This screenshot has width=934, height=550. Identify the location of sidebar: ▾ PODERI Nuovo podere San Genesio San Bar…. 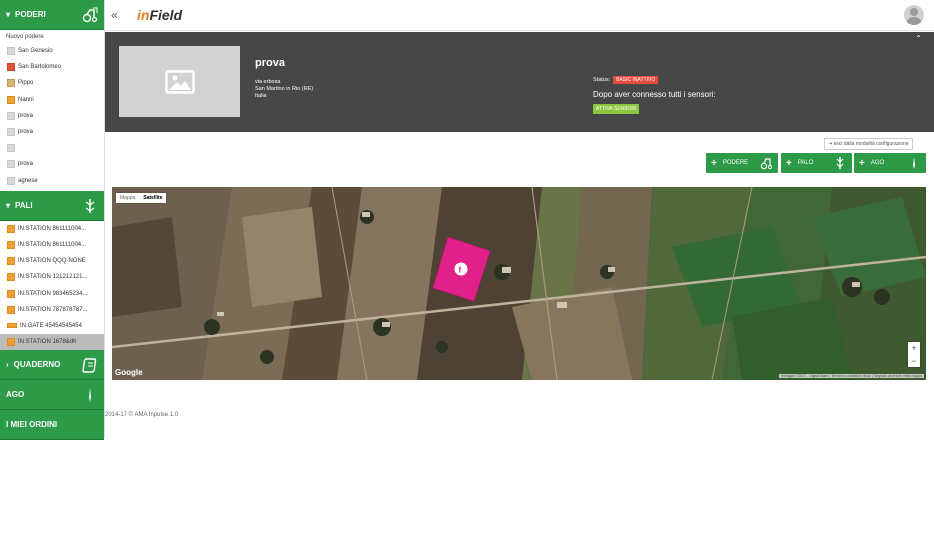
(52, 220).